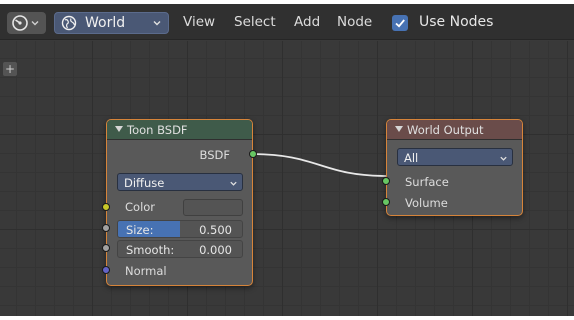 This screenshot has height=320, width=574. What do you see at coordinates (214, 155) in the screenshot?
I see `bsdf-output-label: BSDF` at bounding box center [214, 155].